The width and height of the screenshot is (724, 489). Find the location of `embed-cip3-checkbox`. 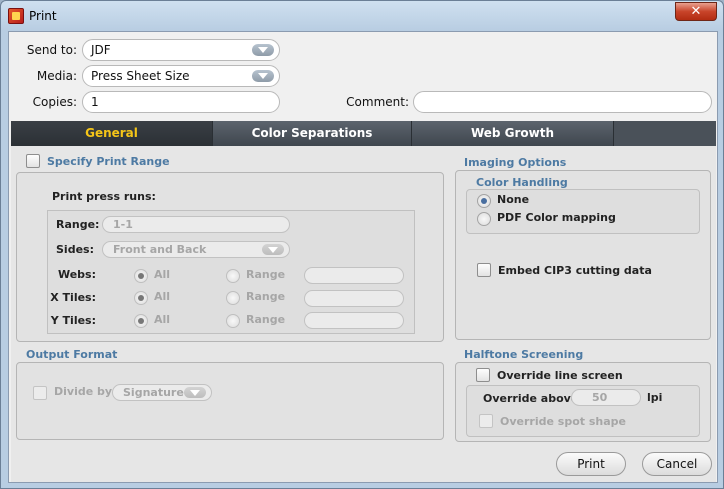

embed-cip3-checkbox is located at coordinates (484, 270).